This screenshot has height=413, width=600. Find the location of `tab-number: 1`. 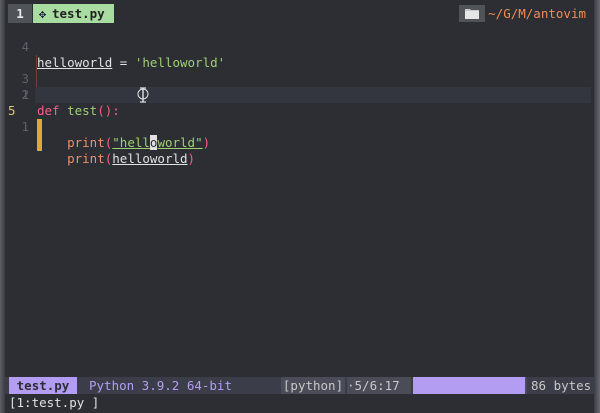

tab-number: 1 is located at coordinates (20, 13).